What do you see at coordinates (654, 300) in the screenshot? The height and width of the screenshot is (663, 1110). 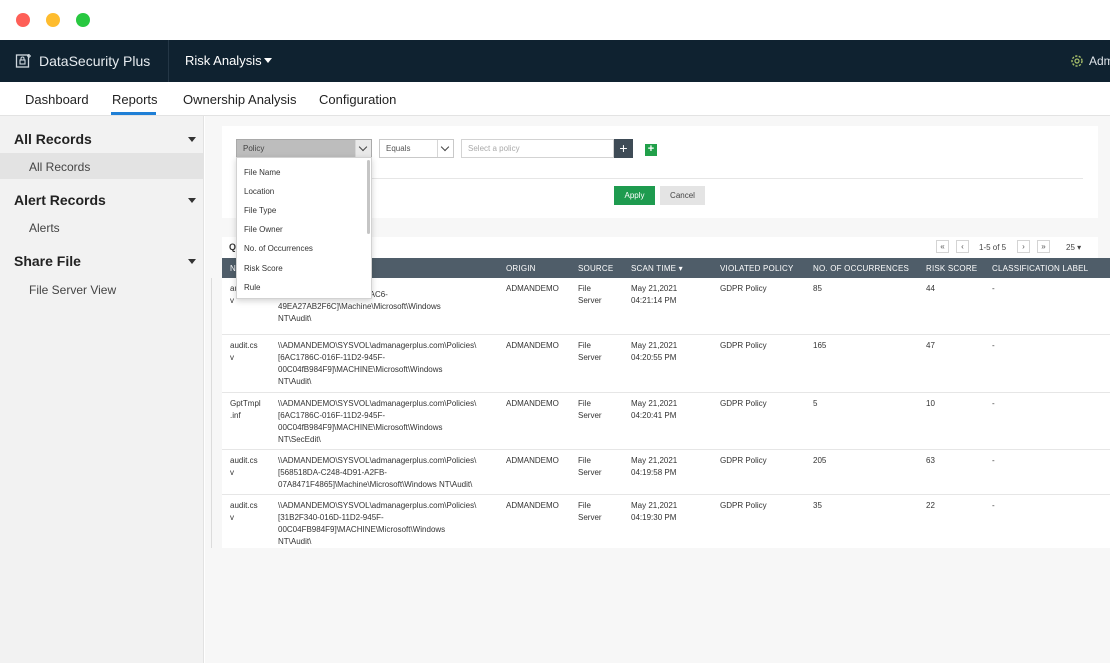 I see `scan-time: 04:21:14 PM` at bounding box center [654, 300].